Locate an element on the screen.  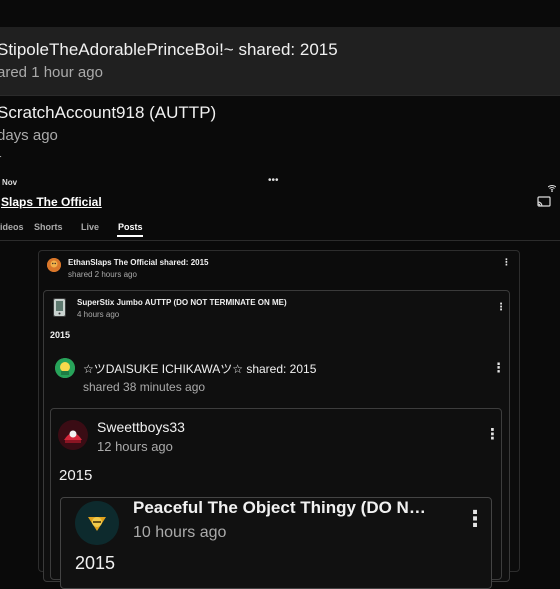
status-month: Nov is located at coordinates (10, 182).